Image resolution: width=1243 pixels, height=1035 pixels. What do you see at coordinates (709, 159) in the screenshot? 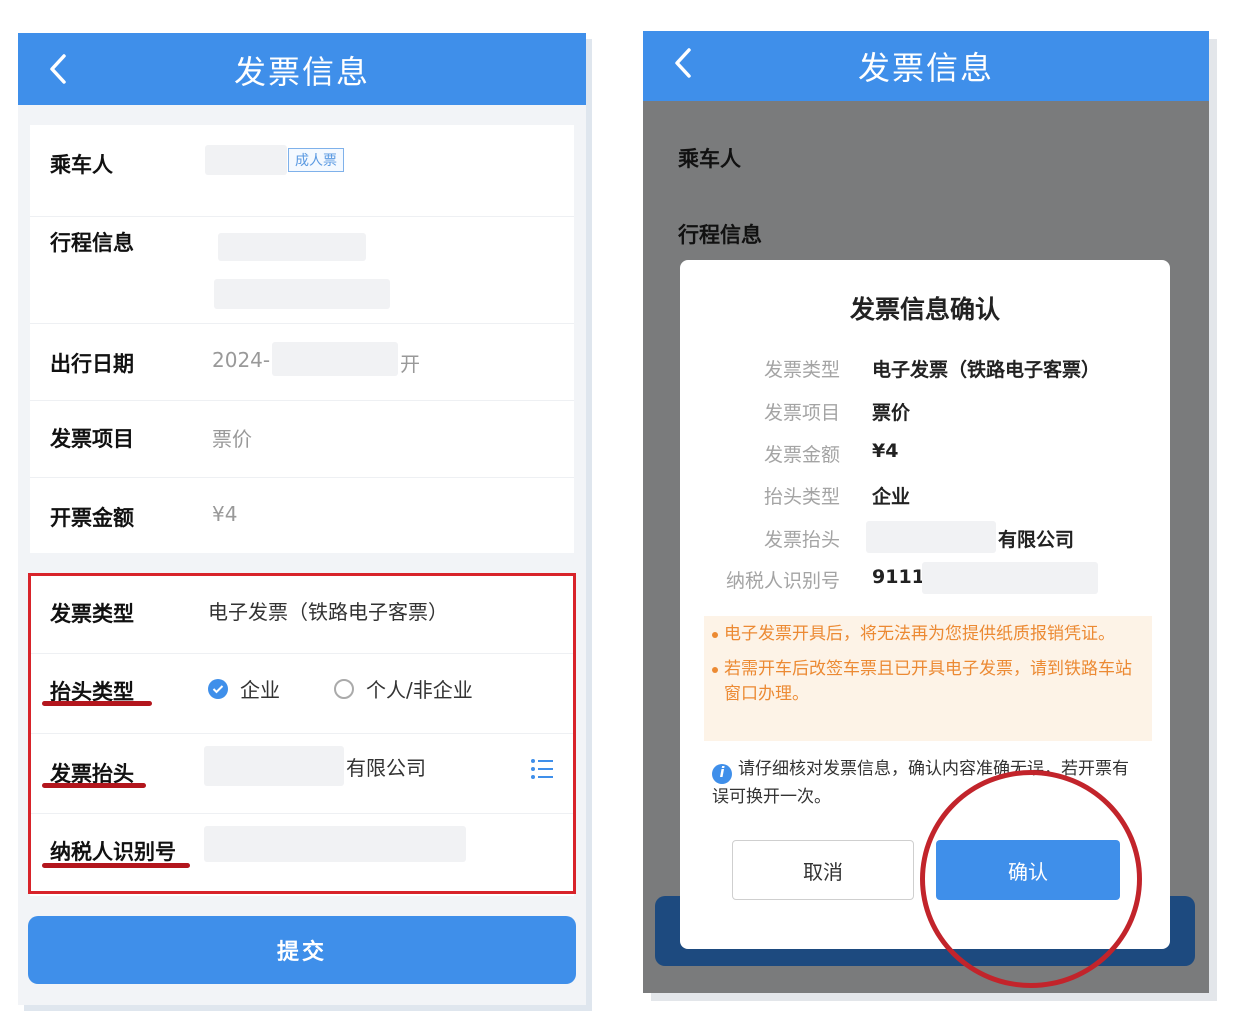
I see `bg-passenger-label: 乘车人` at bounding box center [709, 159].